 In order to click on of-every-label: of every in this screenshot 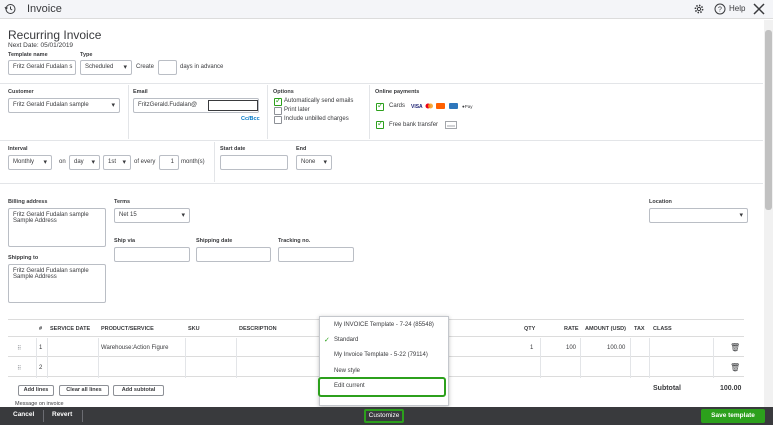, I will do `click(145, 162)`.